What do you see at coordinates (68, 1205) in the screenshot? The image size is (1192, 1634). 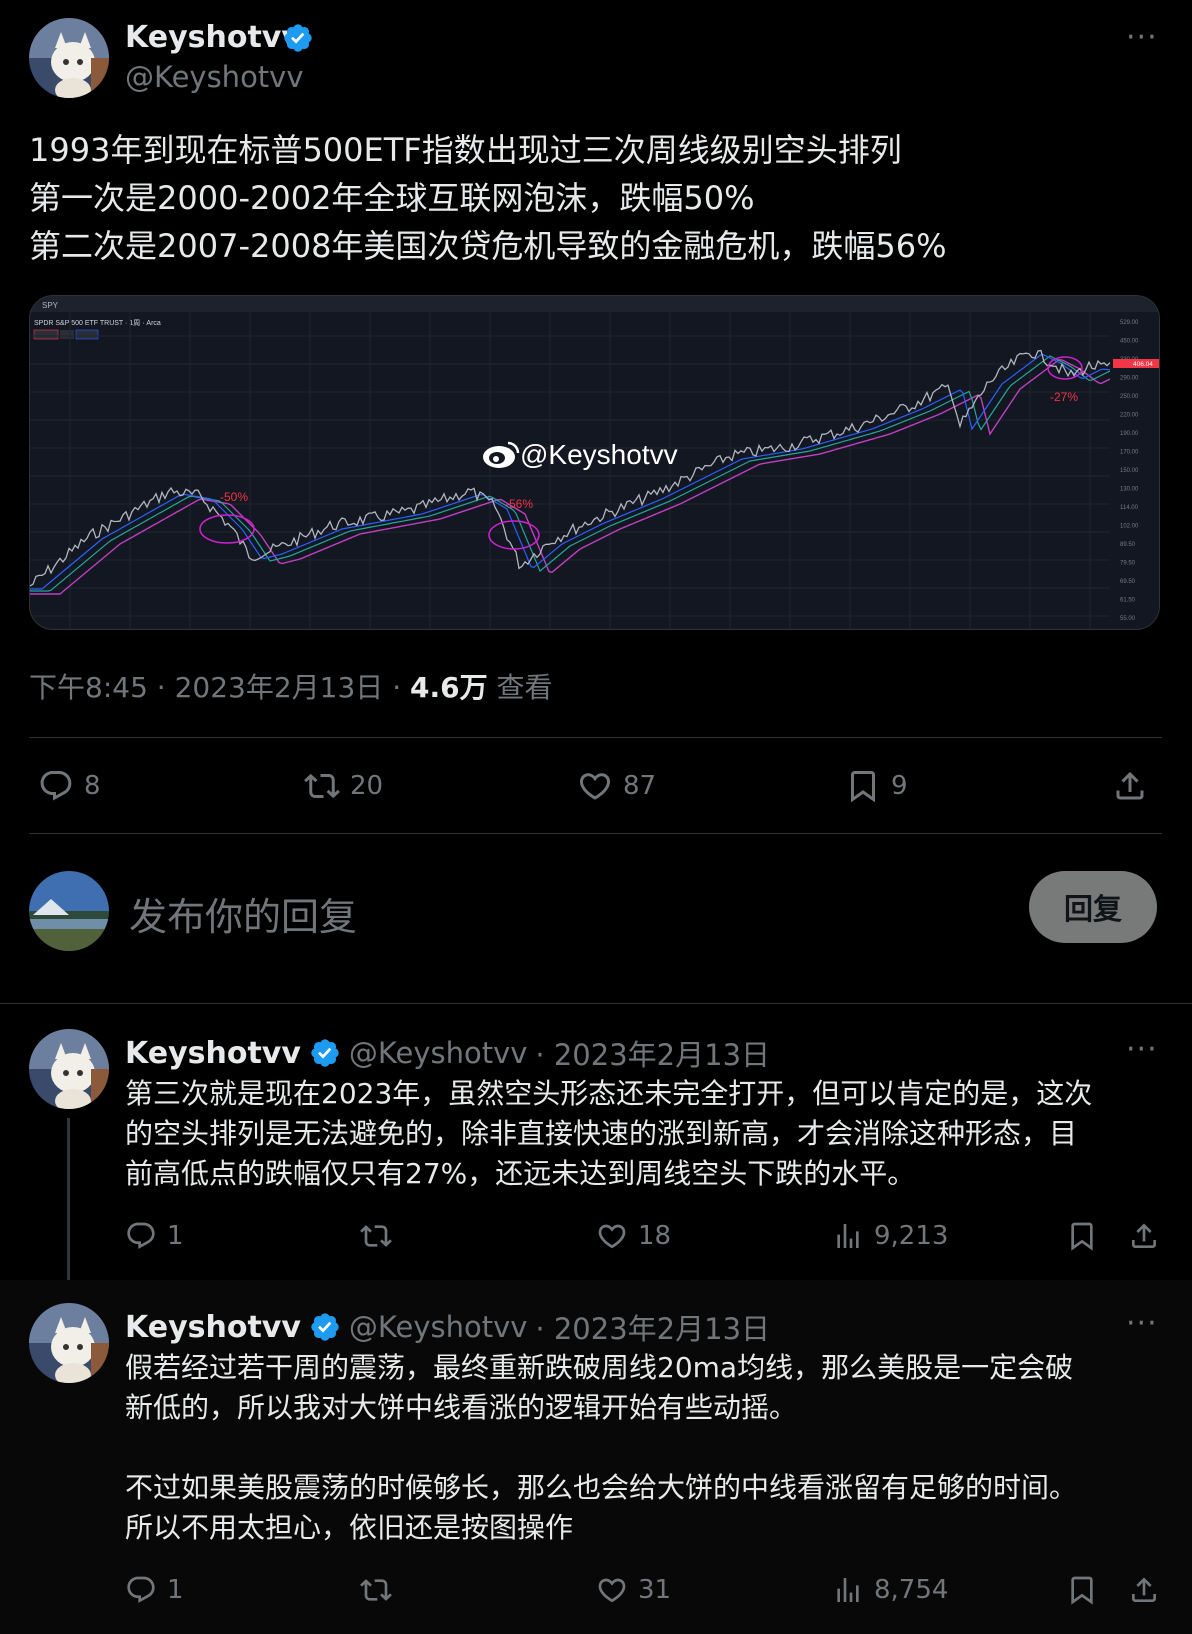 I see `thread-line` at bounding box center [68, 1205].